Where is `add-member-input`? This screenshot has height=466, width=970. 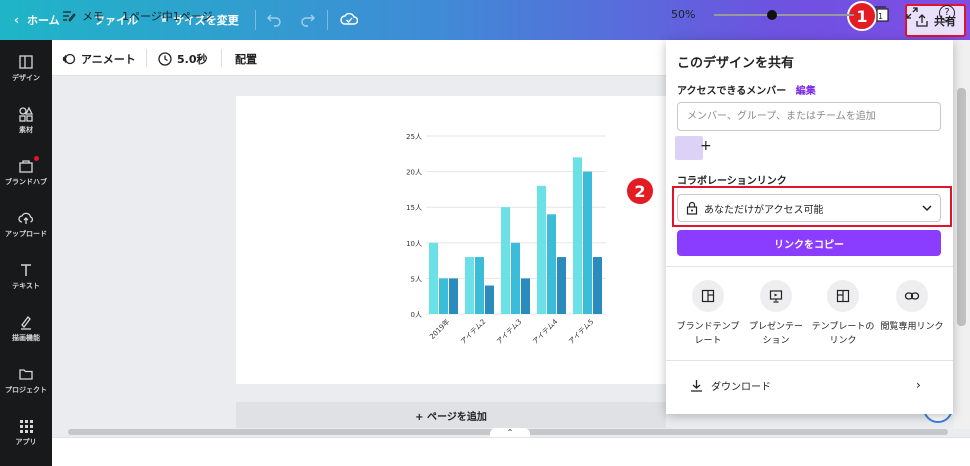 add-member-input is located at coordinates (809, 116).